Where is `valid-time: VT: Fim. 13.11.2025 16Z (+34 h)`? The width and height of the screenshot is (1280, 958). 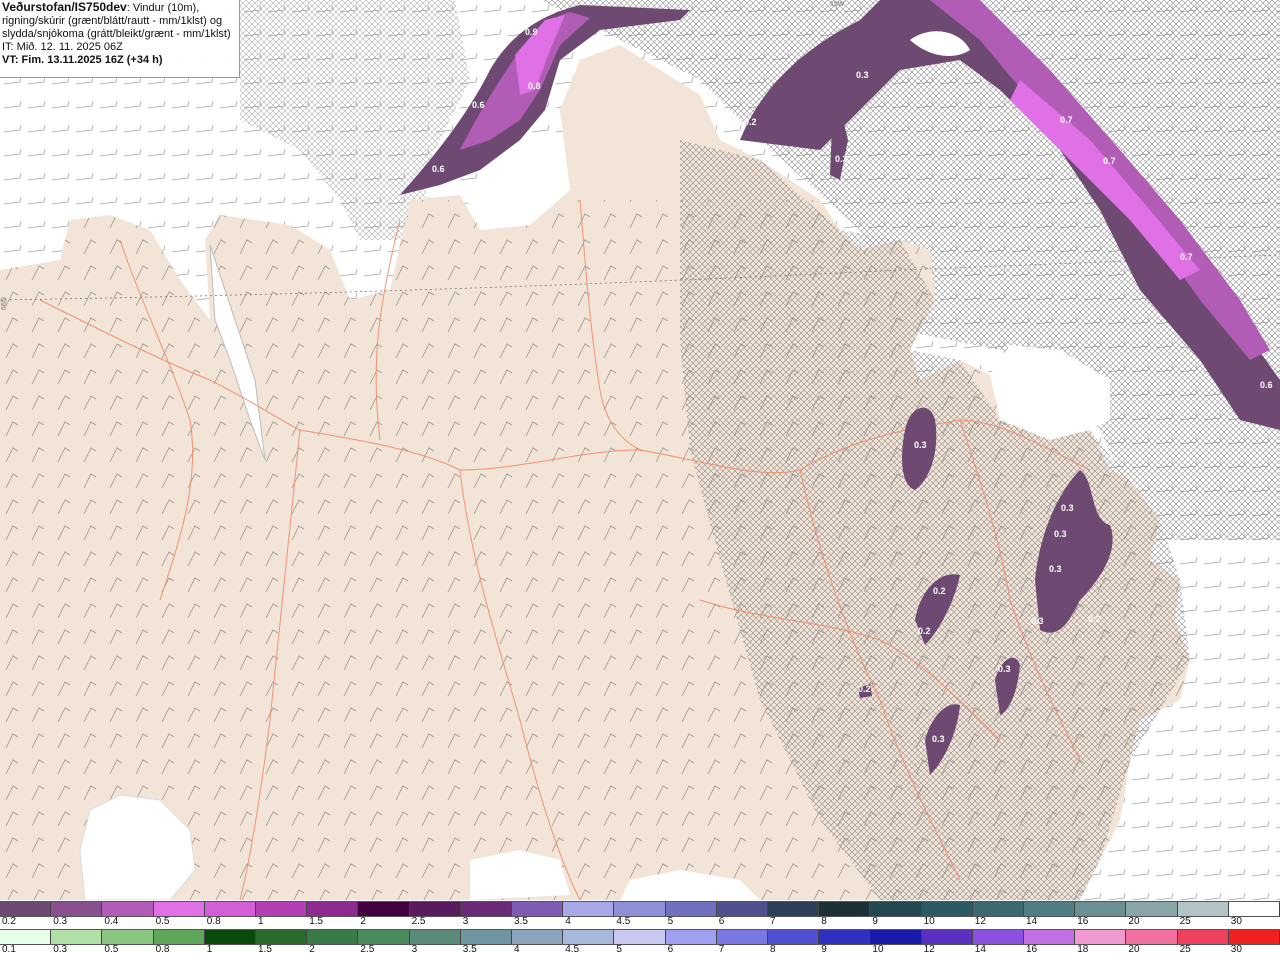
valid-time: VT: Fim. 13.11.2025 16Z (+34 h) is located at coordinates (82, 60).